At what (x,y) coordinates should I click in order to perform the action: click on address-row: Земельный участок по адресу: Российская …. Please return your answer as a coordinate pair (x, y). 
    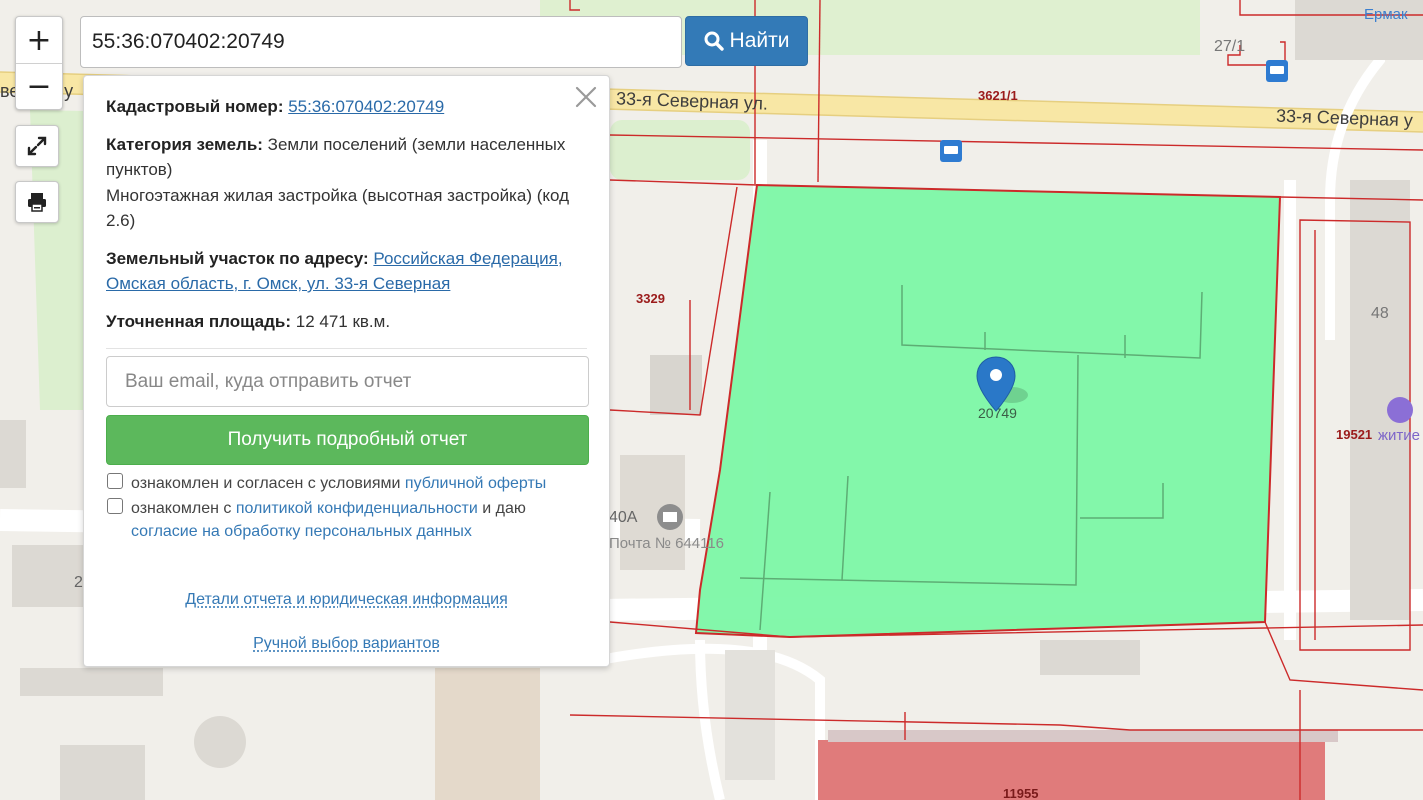
    Looking at the image, I should click on (346, 271).